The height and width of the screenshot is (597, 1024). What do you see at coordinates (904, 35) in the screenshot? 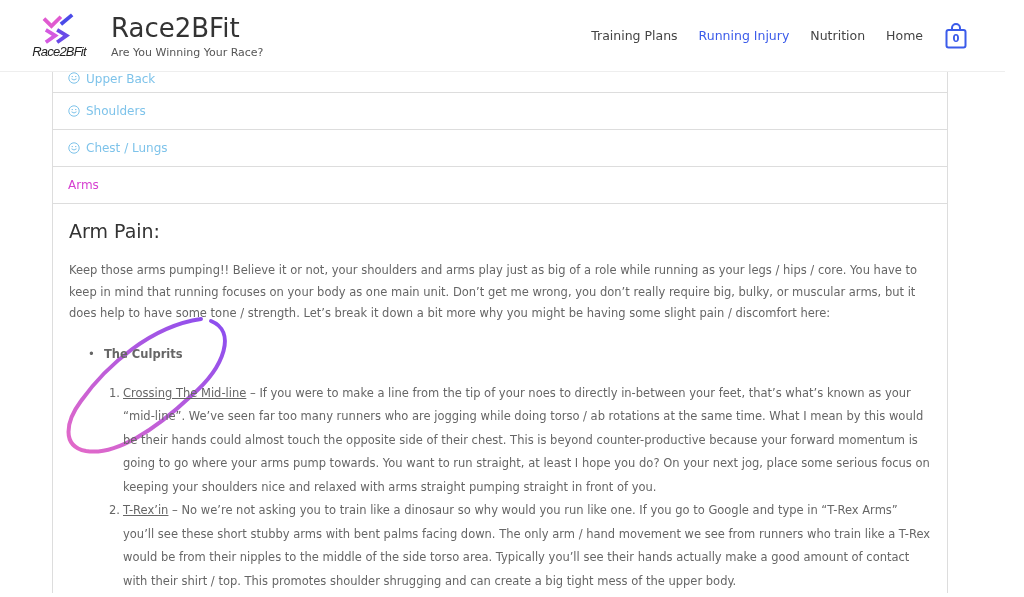
I see `nav-link: Home` at bounding box center [904, 35].